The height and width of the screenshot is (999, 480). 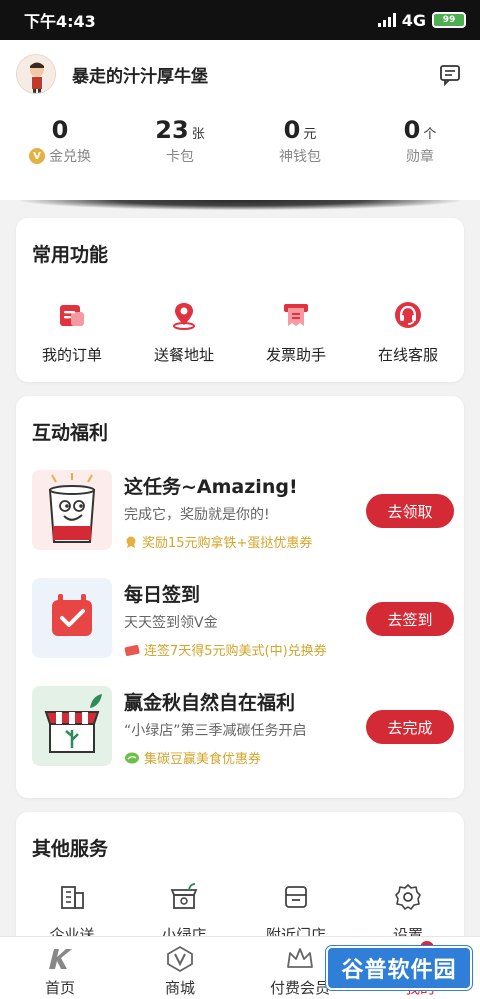 I want to click on v-coin-icon: V, so click(x=37, y=156).